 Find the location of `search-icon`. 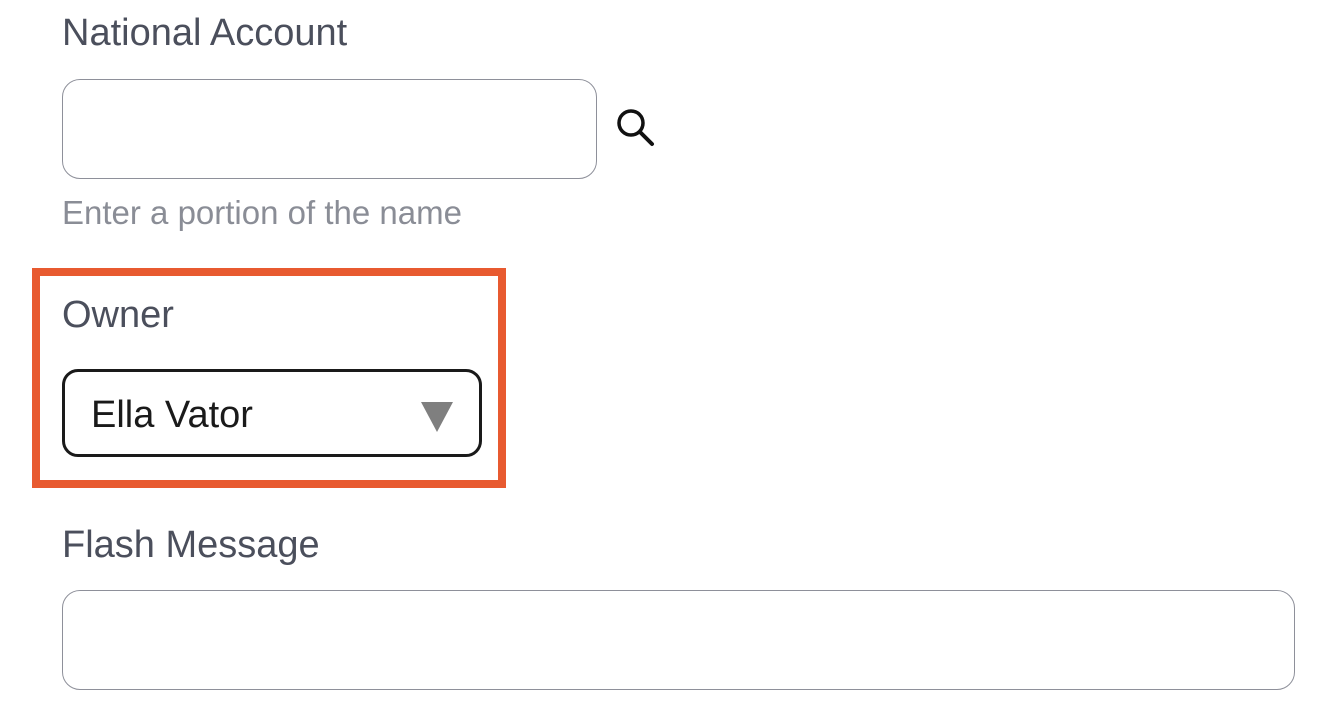

search-icon is located at coordinates (635, 127).